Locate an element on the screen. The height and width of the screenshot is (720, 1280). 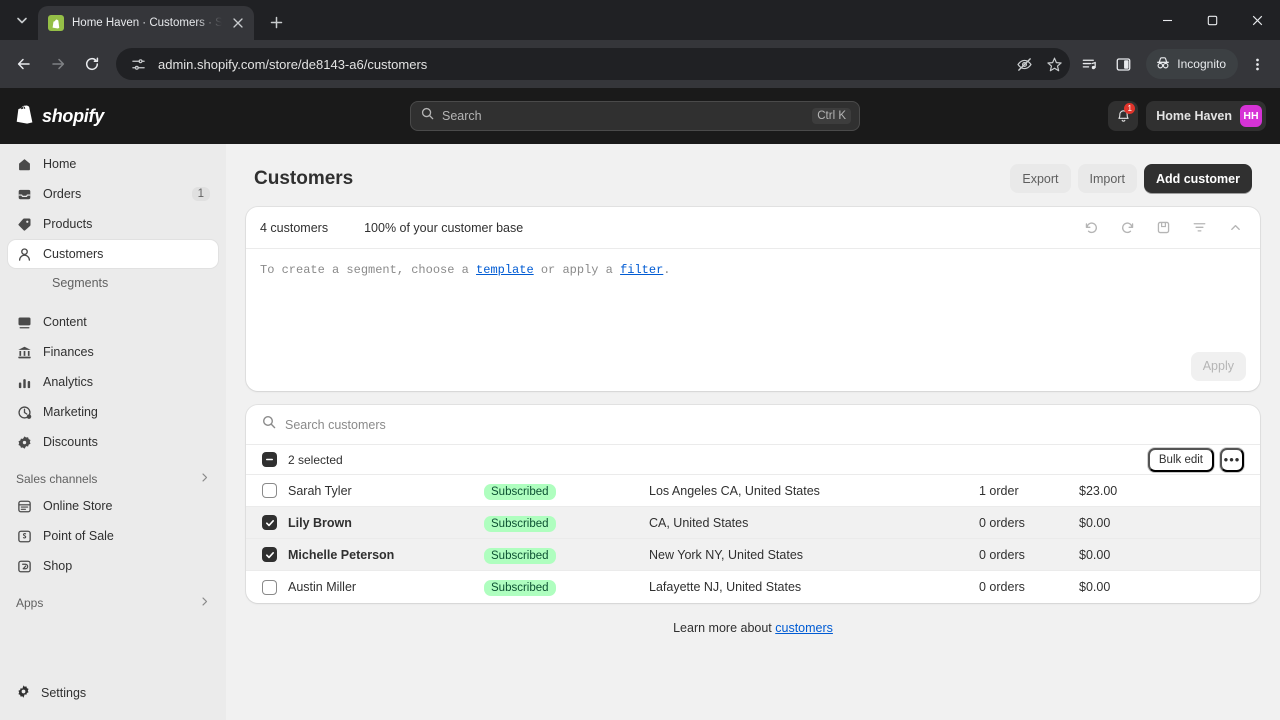
discount-icon is located at coordinates (24, 442).